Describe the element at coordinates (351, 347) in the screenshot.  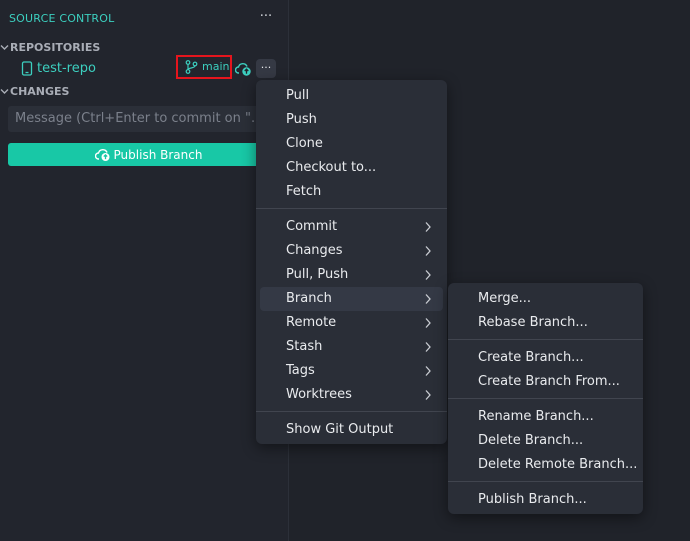
I see `menu-item-stash: Stash` at that location.